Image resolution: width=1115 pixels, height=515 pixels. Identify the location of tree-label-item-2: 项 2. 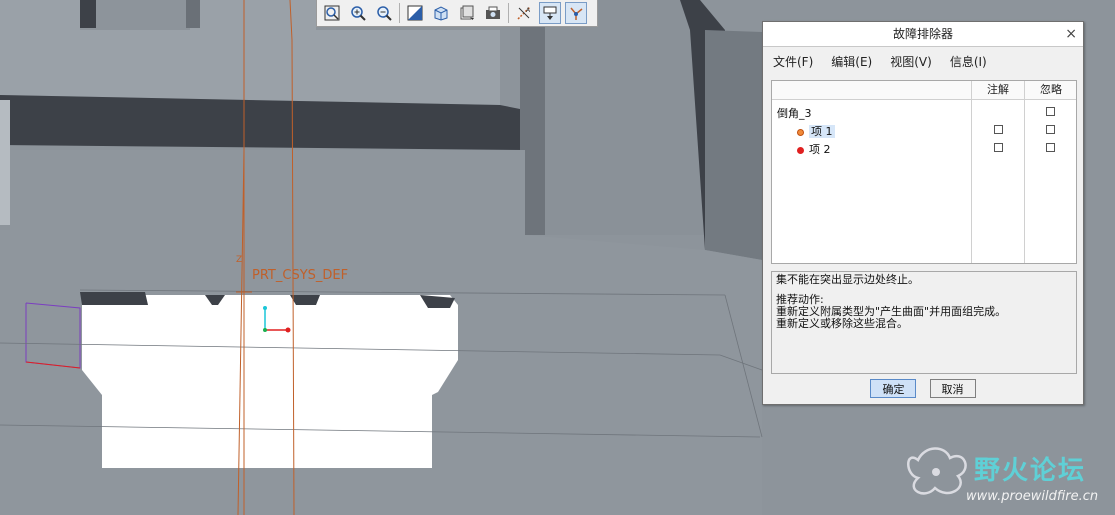
(820, 149).